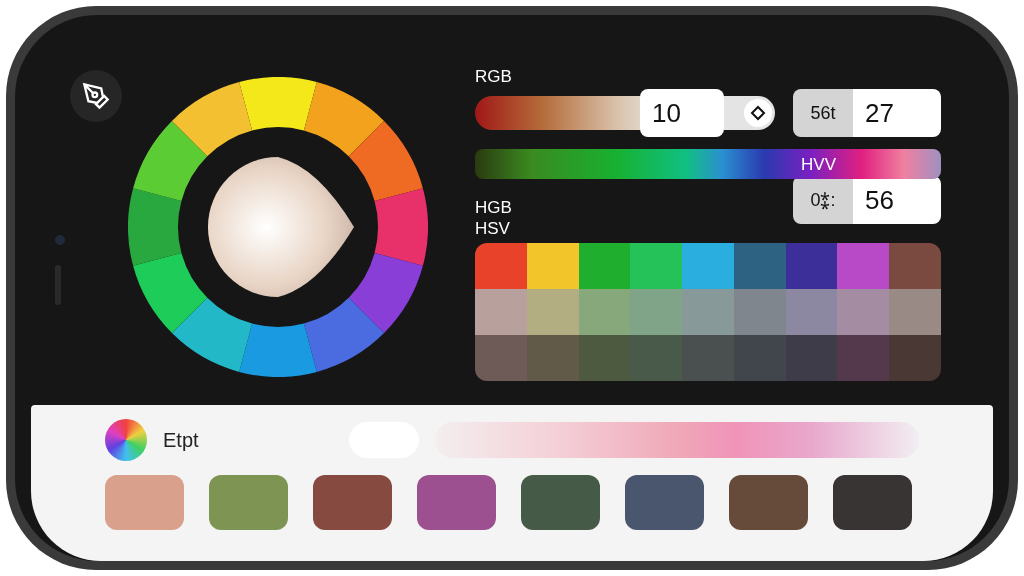 This screenshot has height=576, width=1024. Describe the element at coordinates (682, 113) in the screenshot. I see `value-field: 10` at that location.